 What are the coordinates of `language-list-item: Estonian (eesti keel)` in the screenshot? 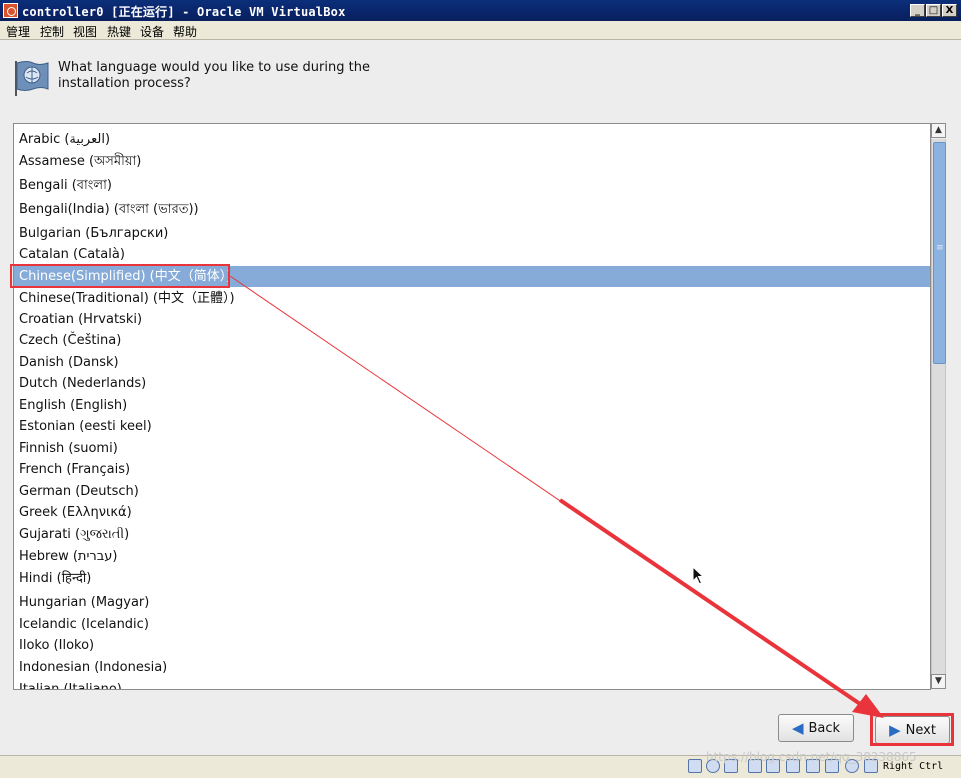 It's located at (472, 426).